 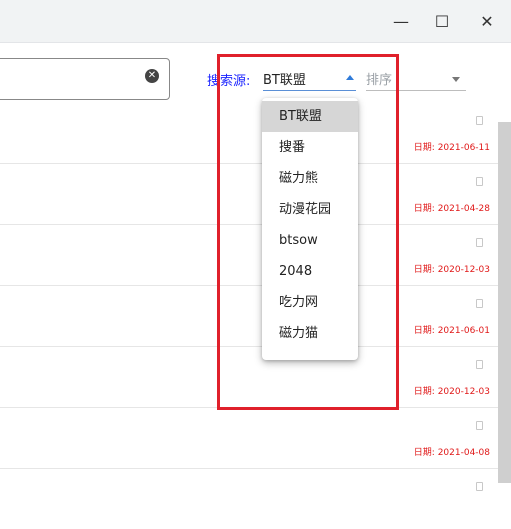 I want to click on close-icon: ✕, so click(x=487, y=21).